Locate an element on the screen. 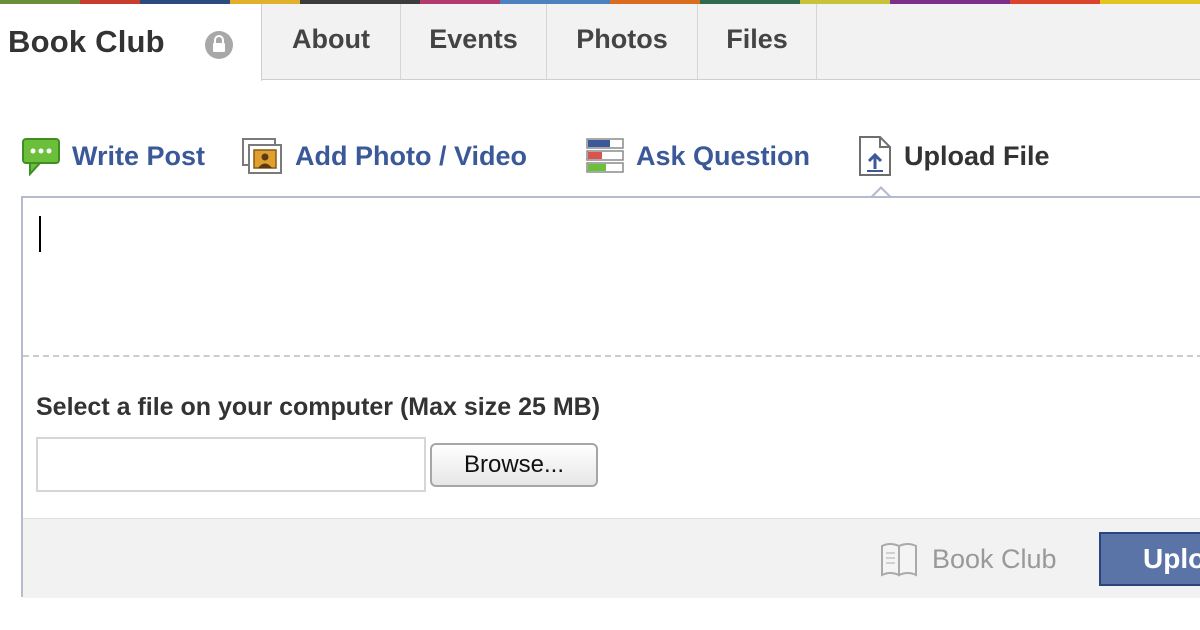  tab-events: Events is located at coordinates (474, 41).